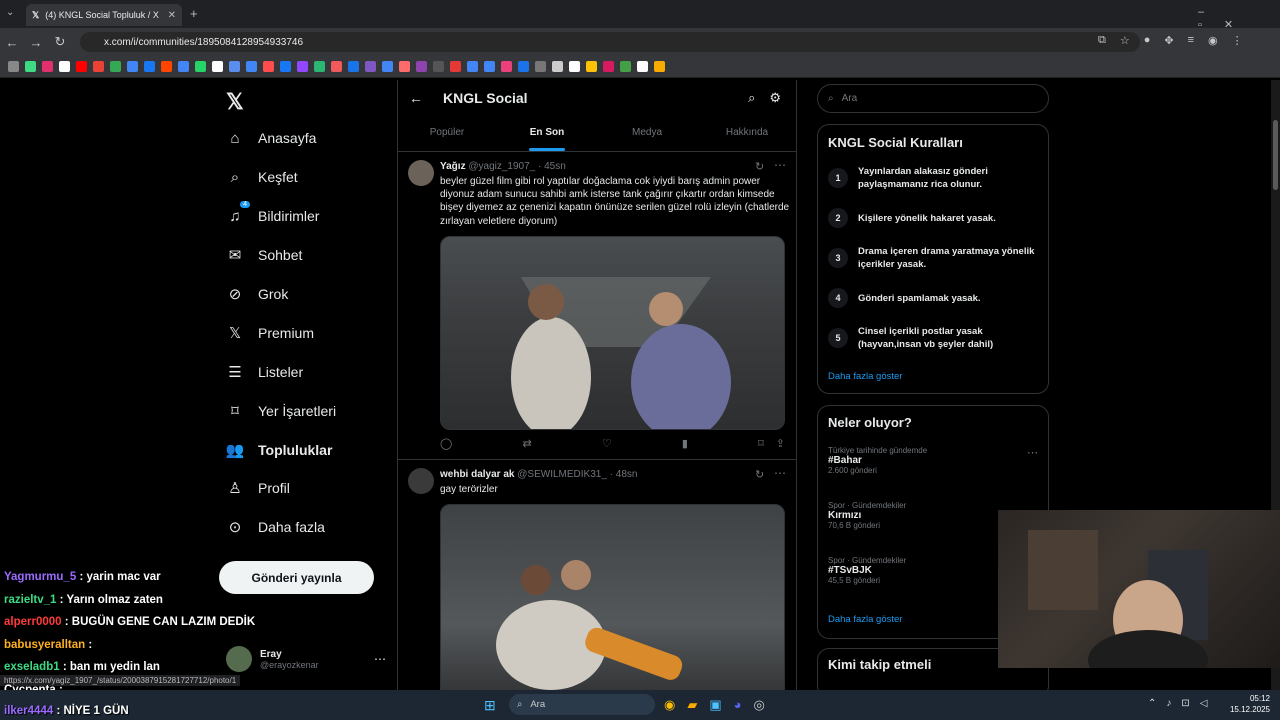 The height and width of the screenshot is (720, 1280). I want to click on rule-item: 4 Gönderi spamlamak yasak., so click(933, 298).